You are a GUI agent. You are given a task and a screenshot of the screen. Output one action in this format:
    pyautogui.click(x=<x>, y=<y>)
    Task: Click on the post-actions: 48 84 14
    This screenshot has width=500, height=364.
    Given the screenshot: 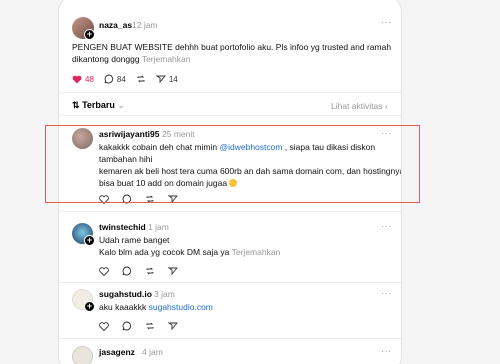 What is the action you would take?
    pyautogui.click(x=130, y=79)
    